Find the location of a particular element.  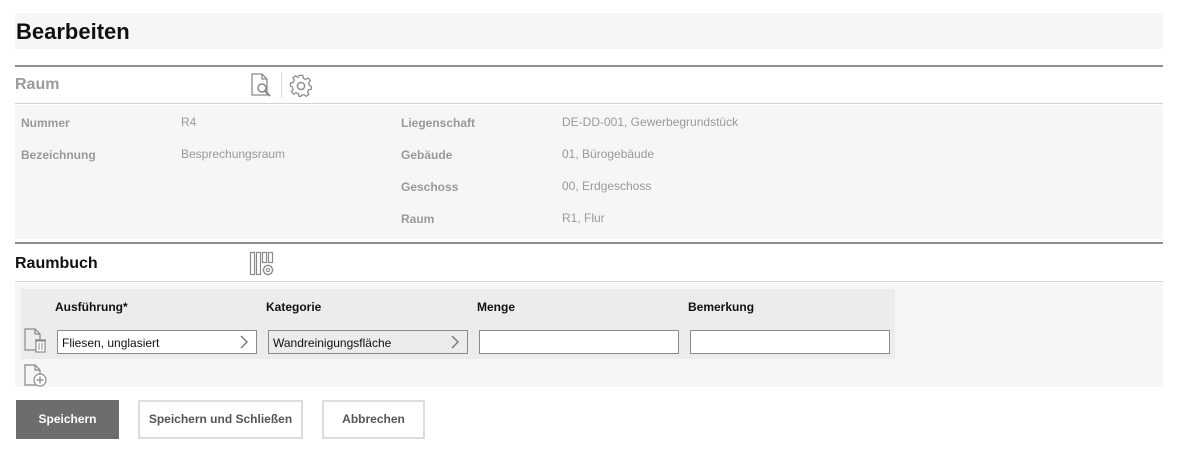

kategorie-field: Wandreinigungsfläche is located at coordinates (368, 342).